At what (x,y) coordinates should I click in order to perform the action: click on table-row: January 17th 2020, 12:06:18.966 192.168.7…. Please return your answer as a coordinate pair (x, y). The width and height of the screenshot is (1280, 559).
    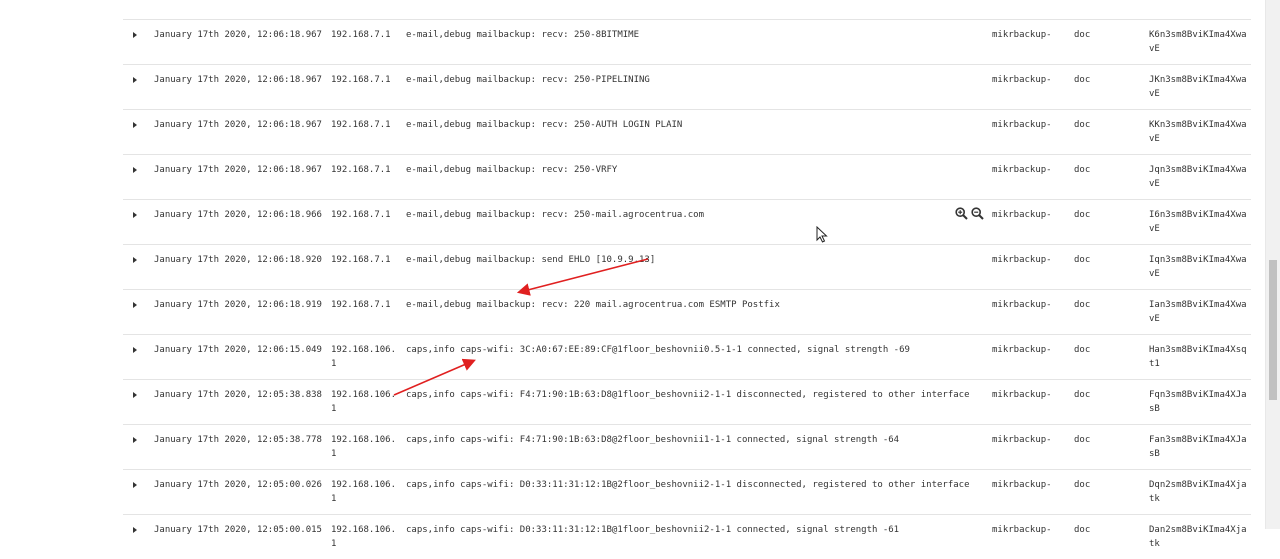
    Looking at the image, I should click on (687, 221).